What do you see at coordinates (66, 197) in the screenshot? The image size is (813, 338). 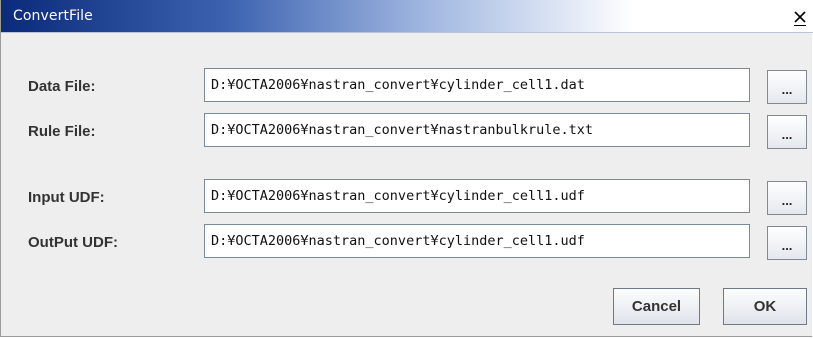 I see `input-udf-label: Input UDF:` at bounding box center [66, 197].